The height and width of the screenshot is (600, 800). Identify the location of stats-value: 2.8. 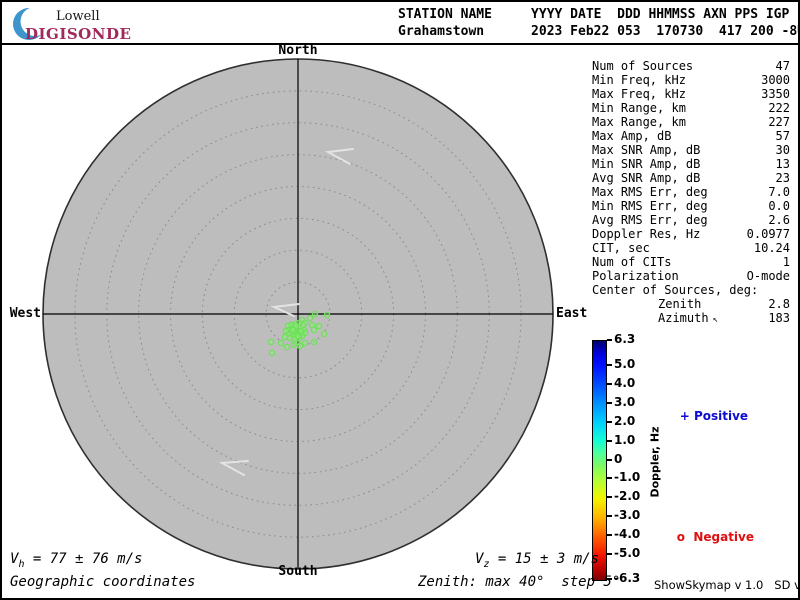
(779, 304).